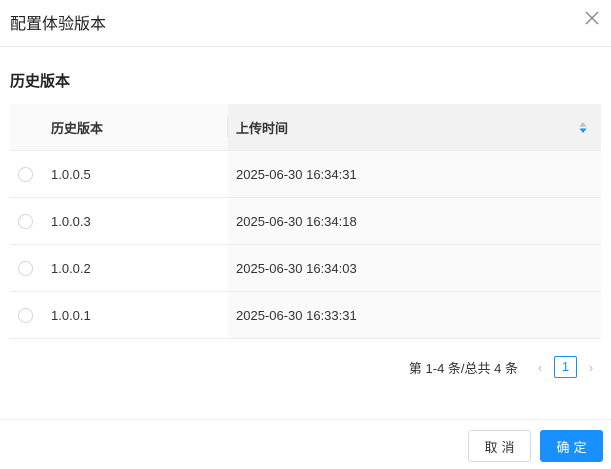 This screenshot has width=611, height=469. I want to click on footer-divider, so click(305, 419).